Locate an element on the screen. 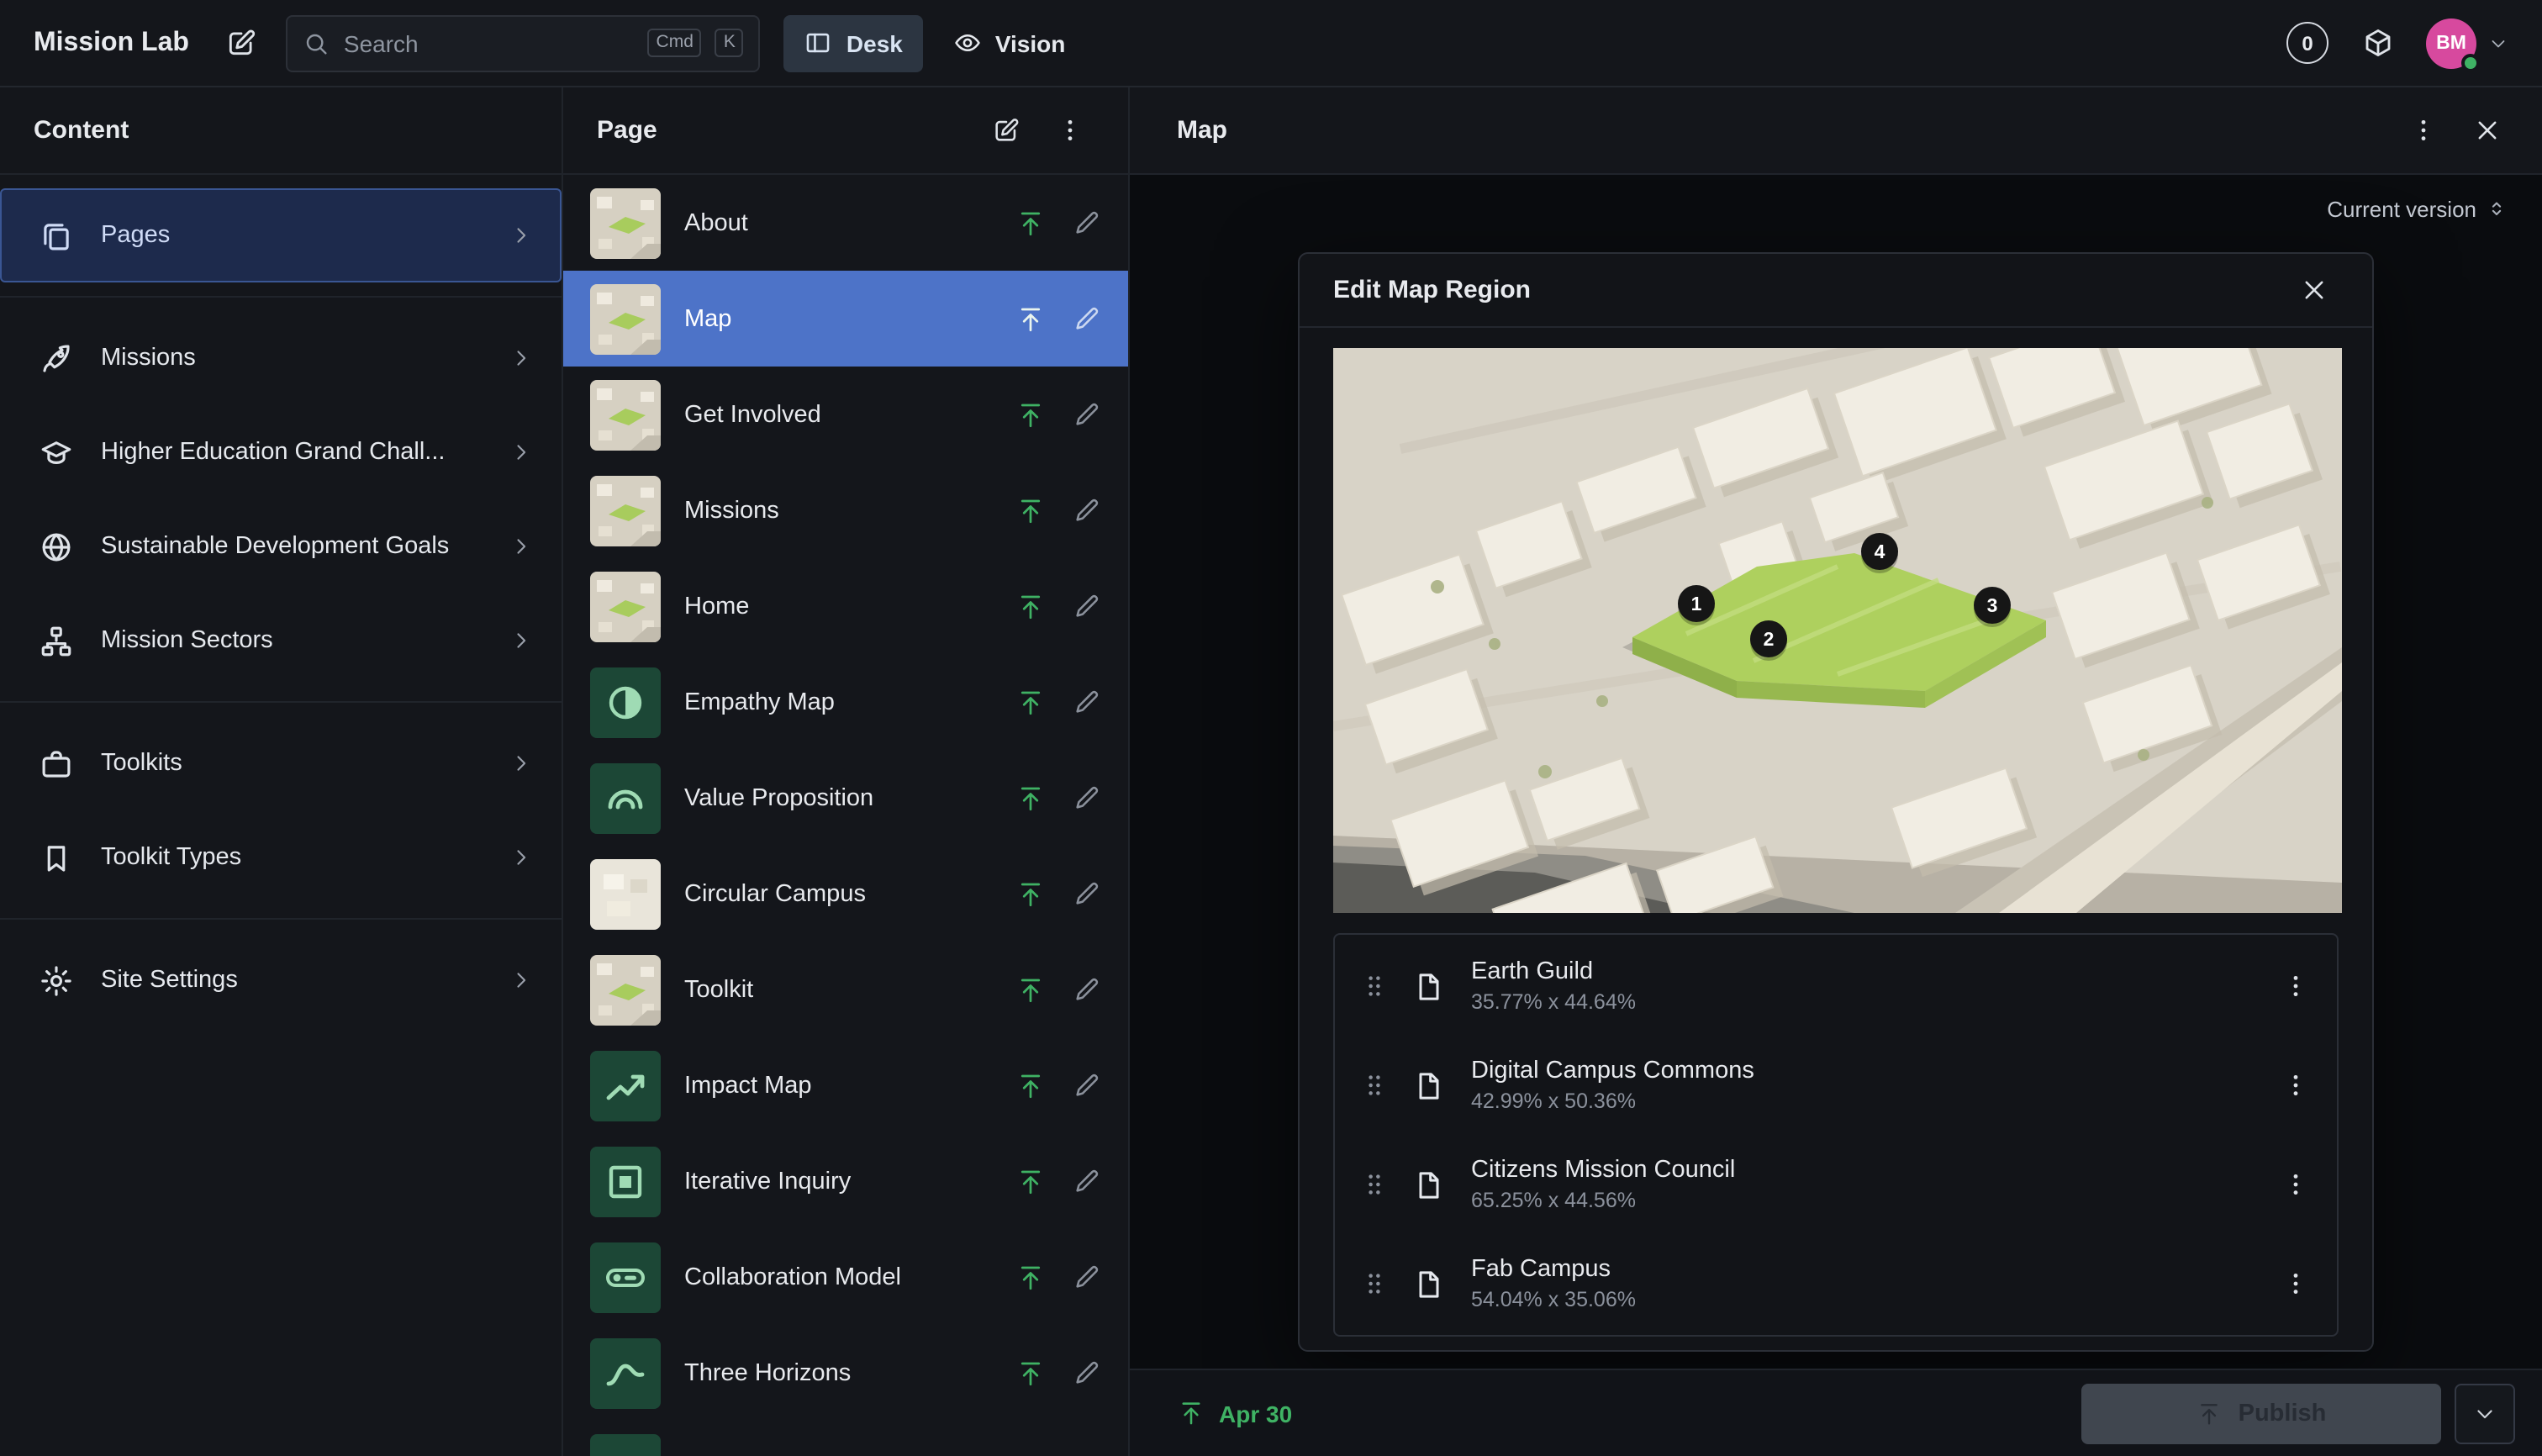 The width and height of the screenshot is (2542, 1456). page-list-item-get-involved: Get Involved is located at coordinates (845, 415).